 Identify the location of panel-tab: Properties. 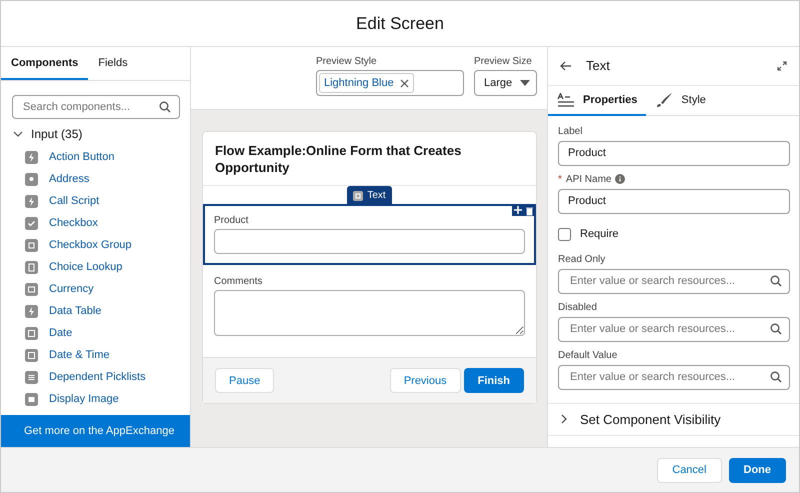
(597, 101).